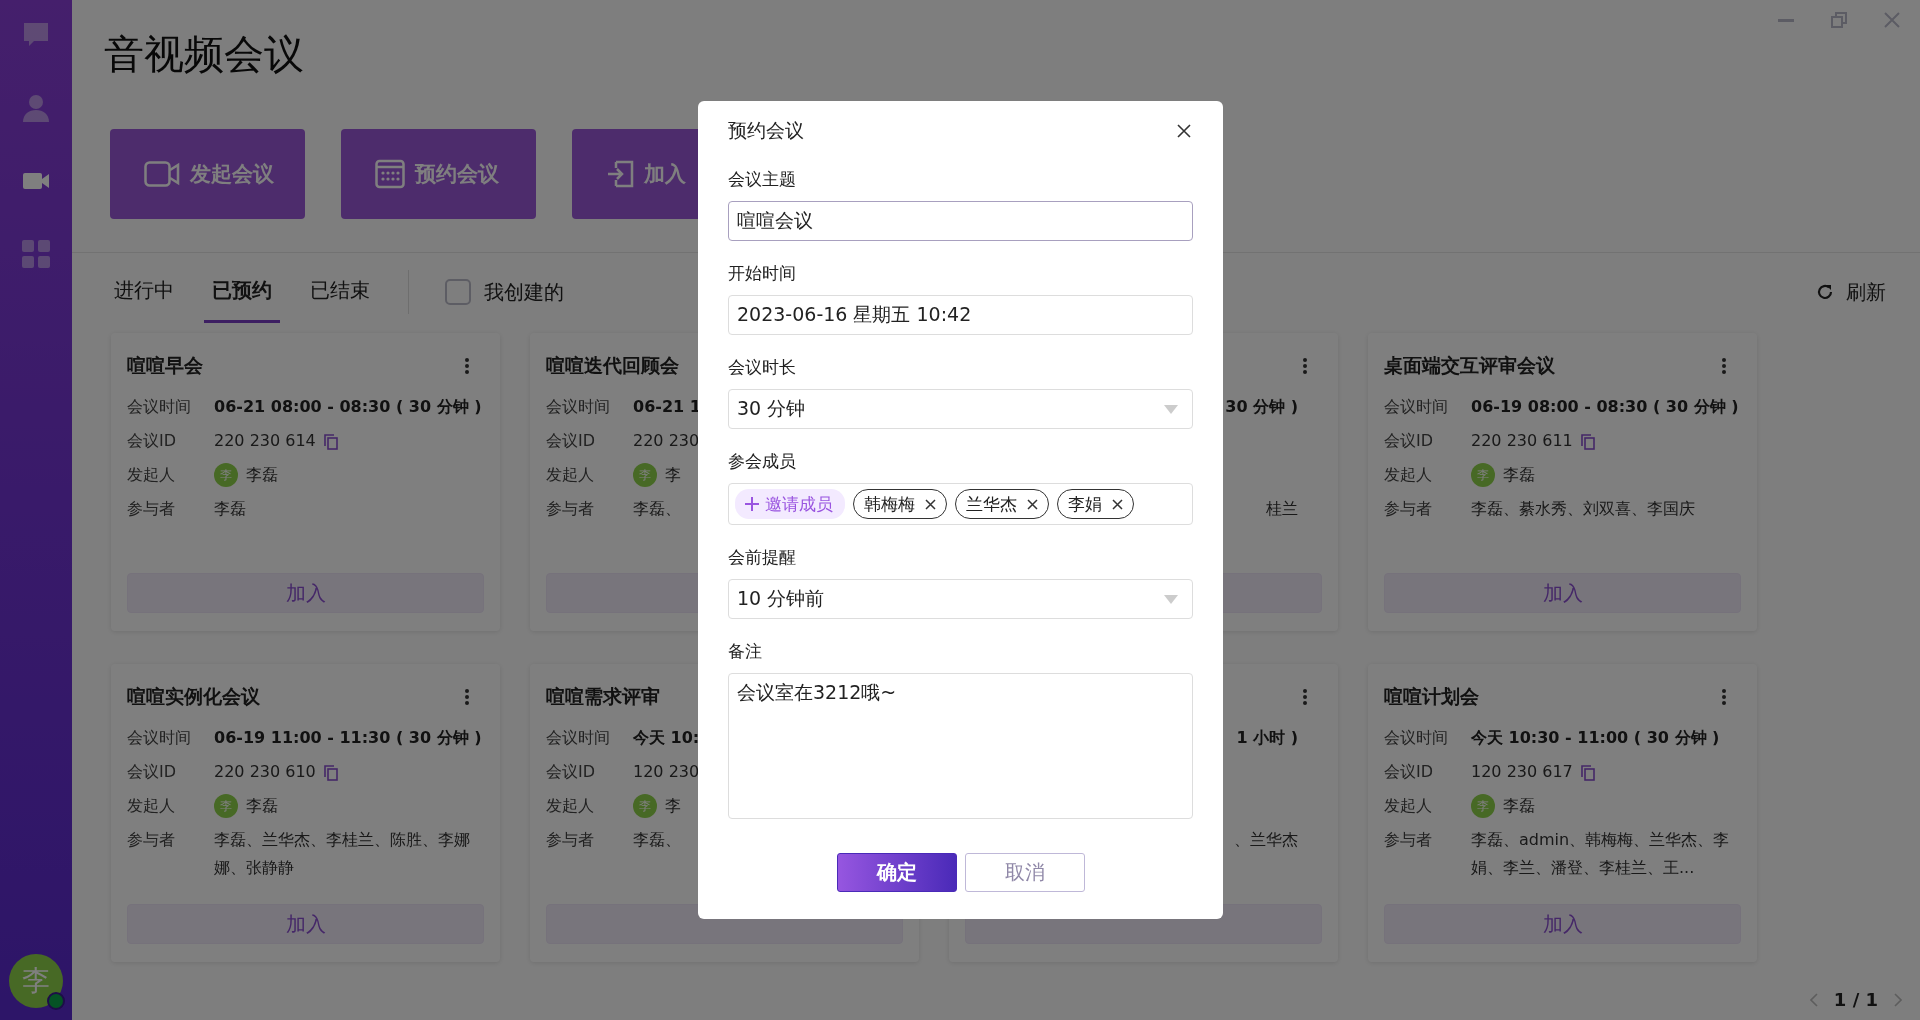  I want to click on field-value: 李磊、, so click(657, 509).